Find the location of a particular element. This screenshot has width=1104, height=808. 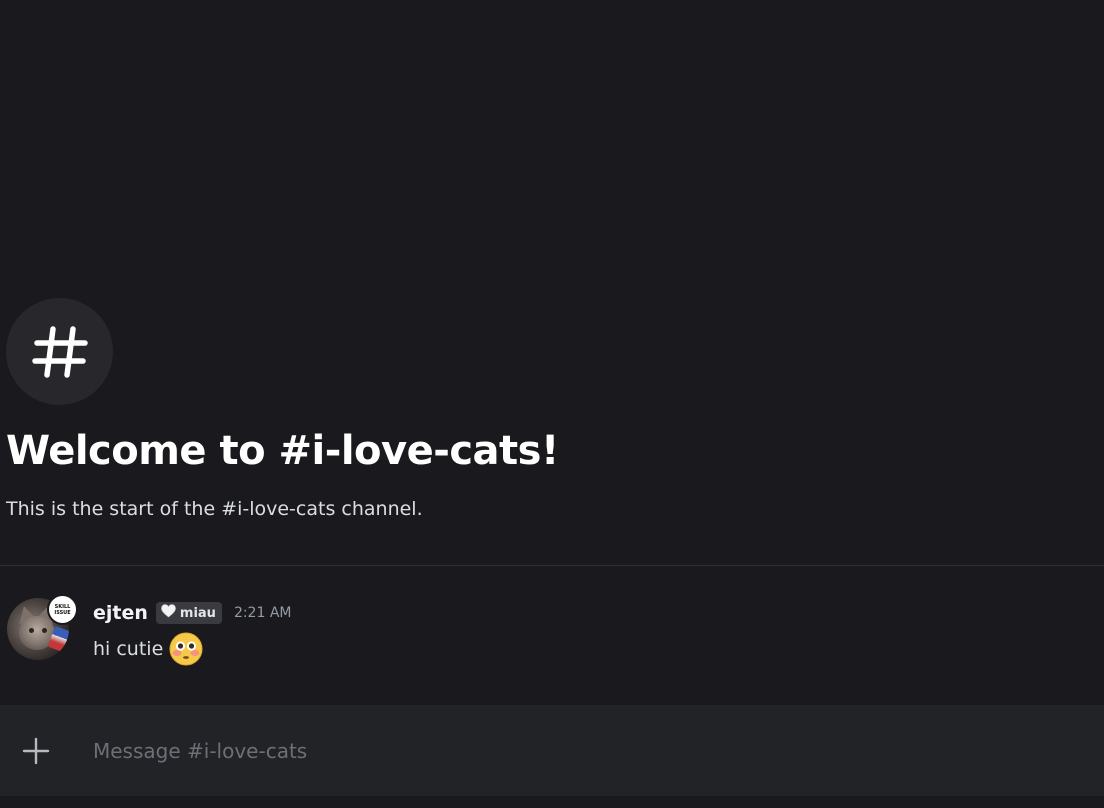

avatar-decoration-badge: SKILL ISSUE is located at coordinates (62, 609).